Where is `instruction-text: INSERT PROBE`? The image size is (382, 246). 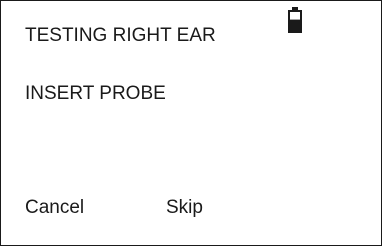
instruction-text: INSERT PROBE is located at coordinates (95, 93).